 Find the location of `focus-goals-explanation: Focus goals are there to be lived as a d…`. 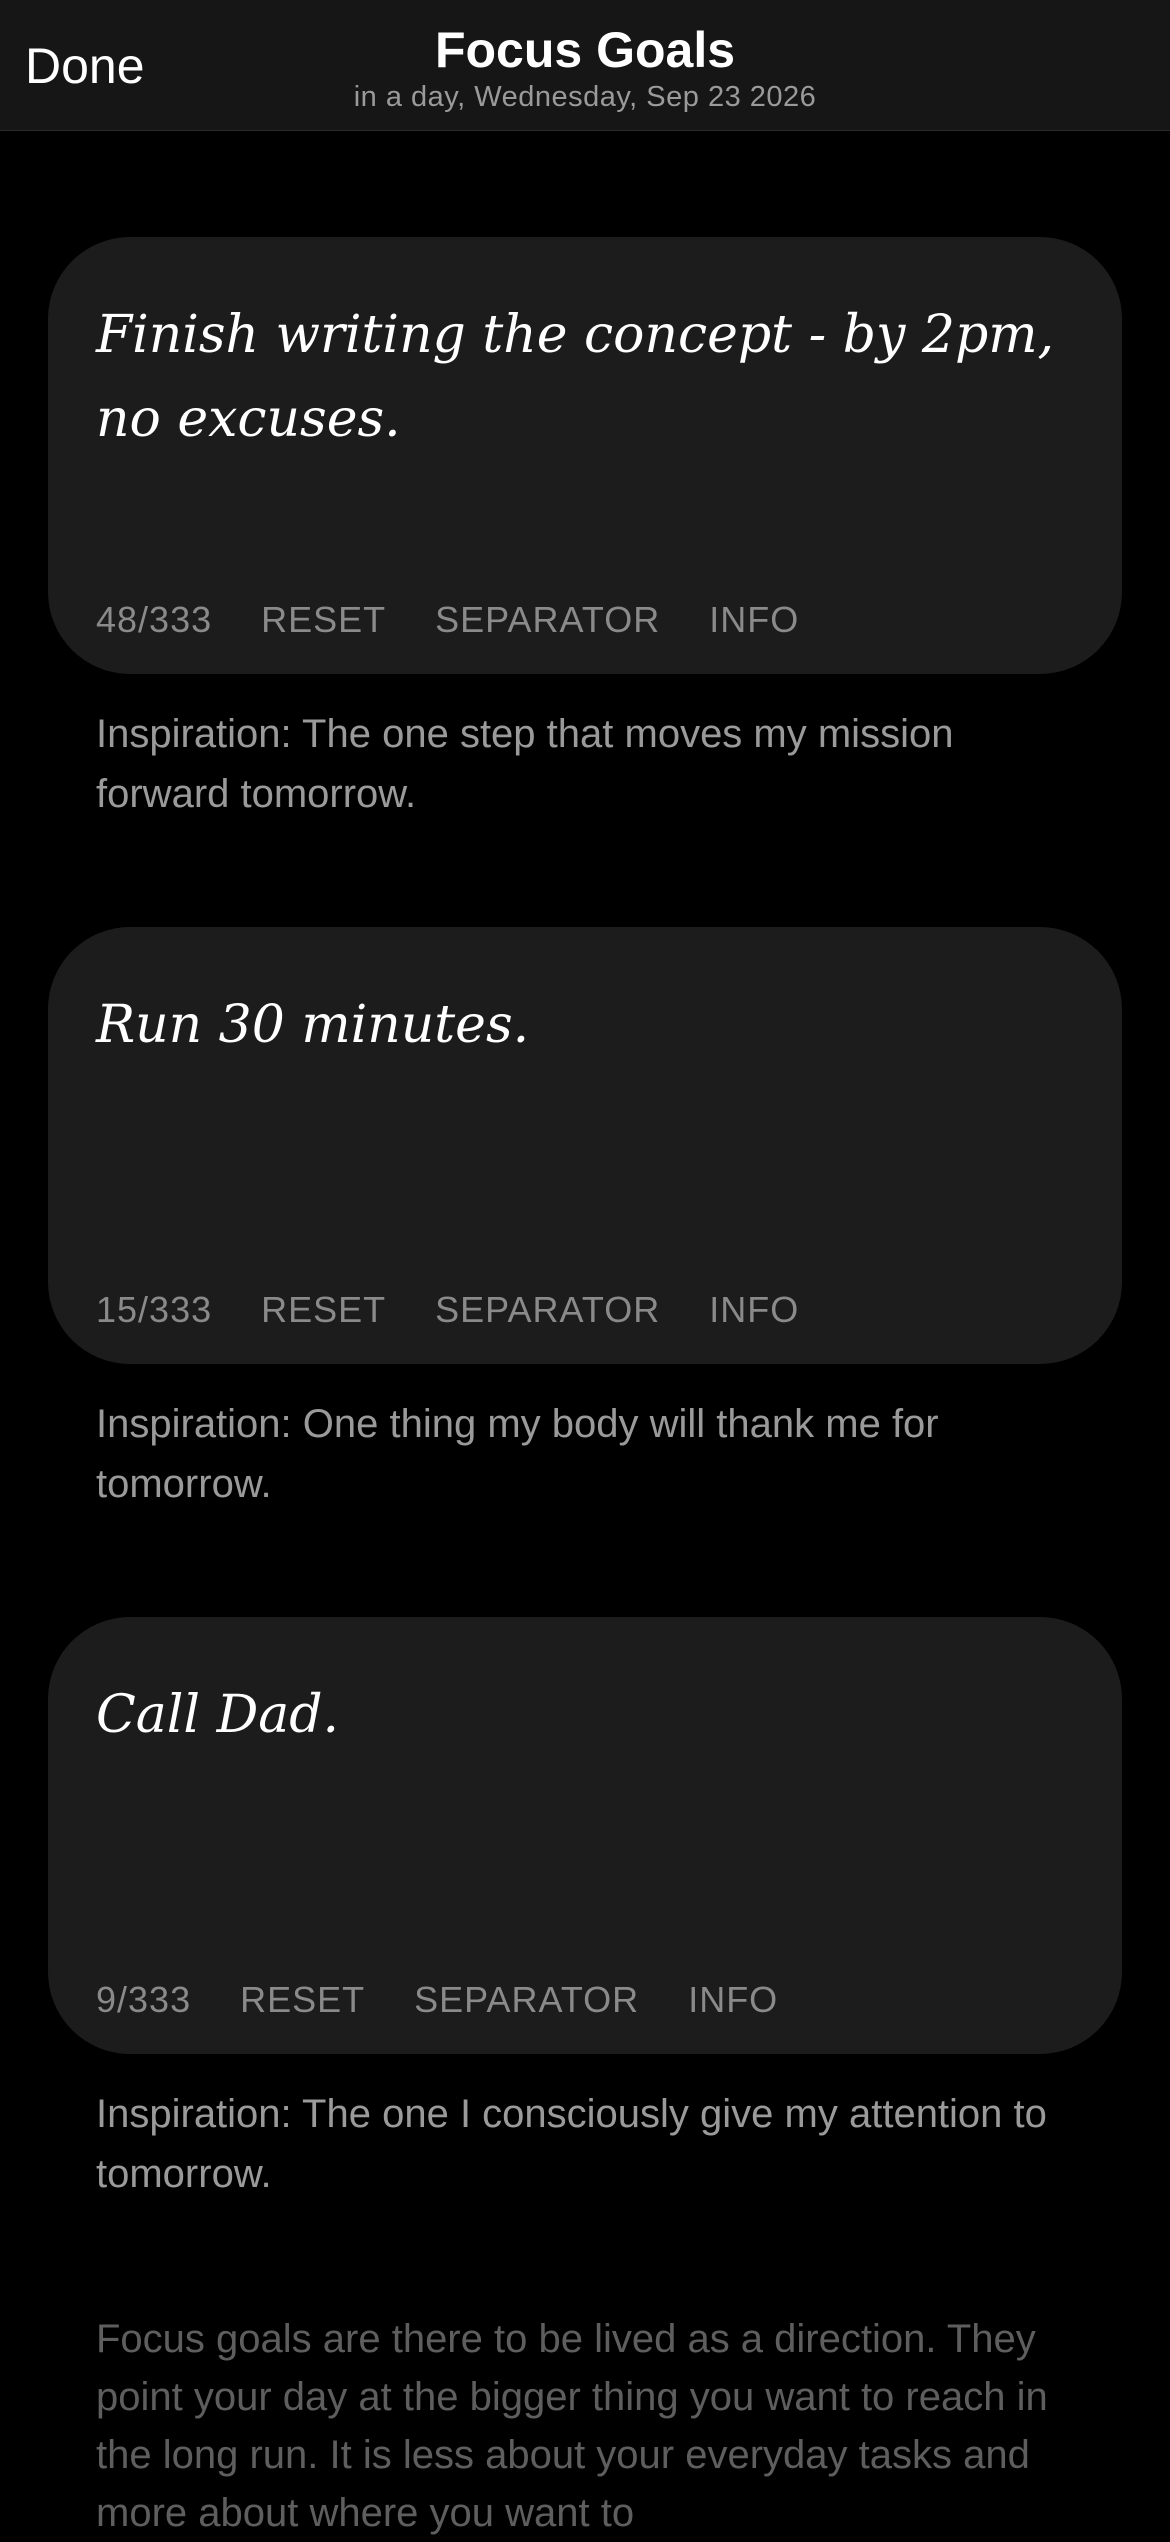

focus-goals-explanation: Focus goals are there to be lived as a d… is located at coordinates (572, 2426).